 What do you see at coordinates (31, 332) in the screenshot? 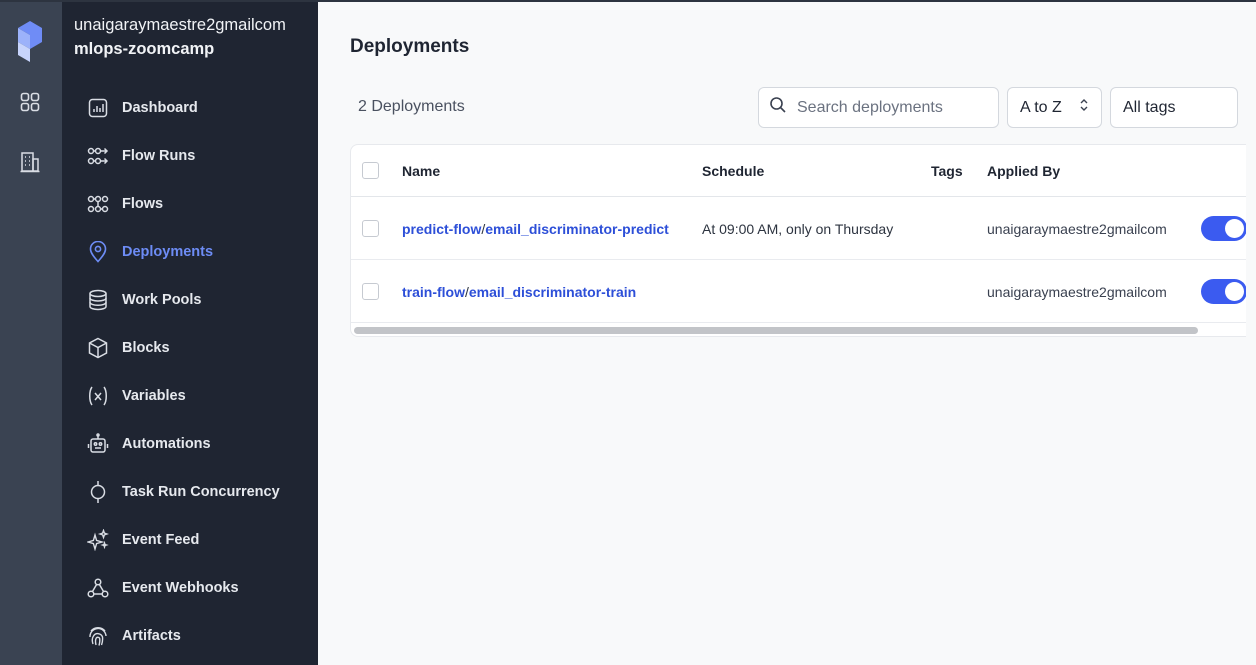
I see `icon-rail` at bounding box center [31, 332].